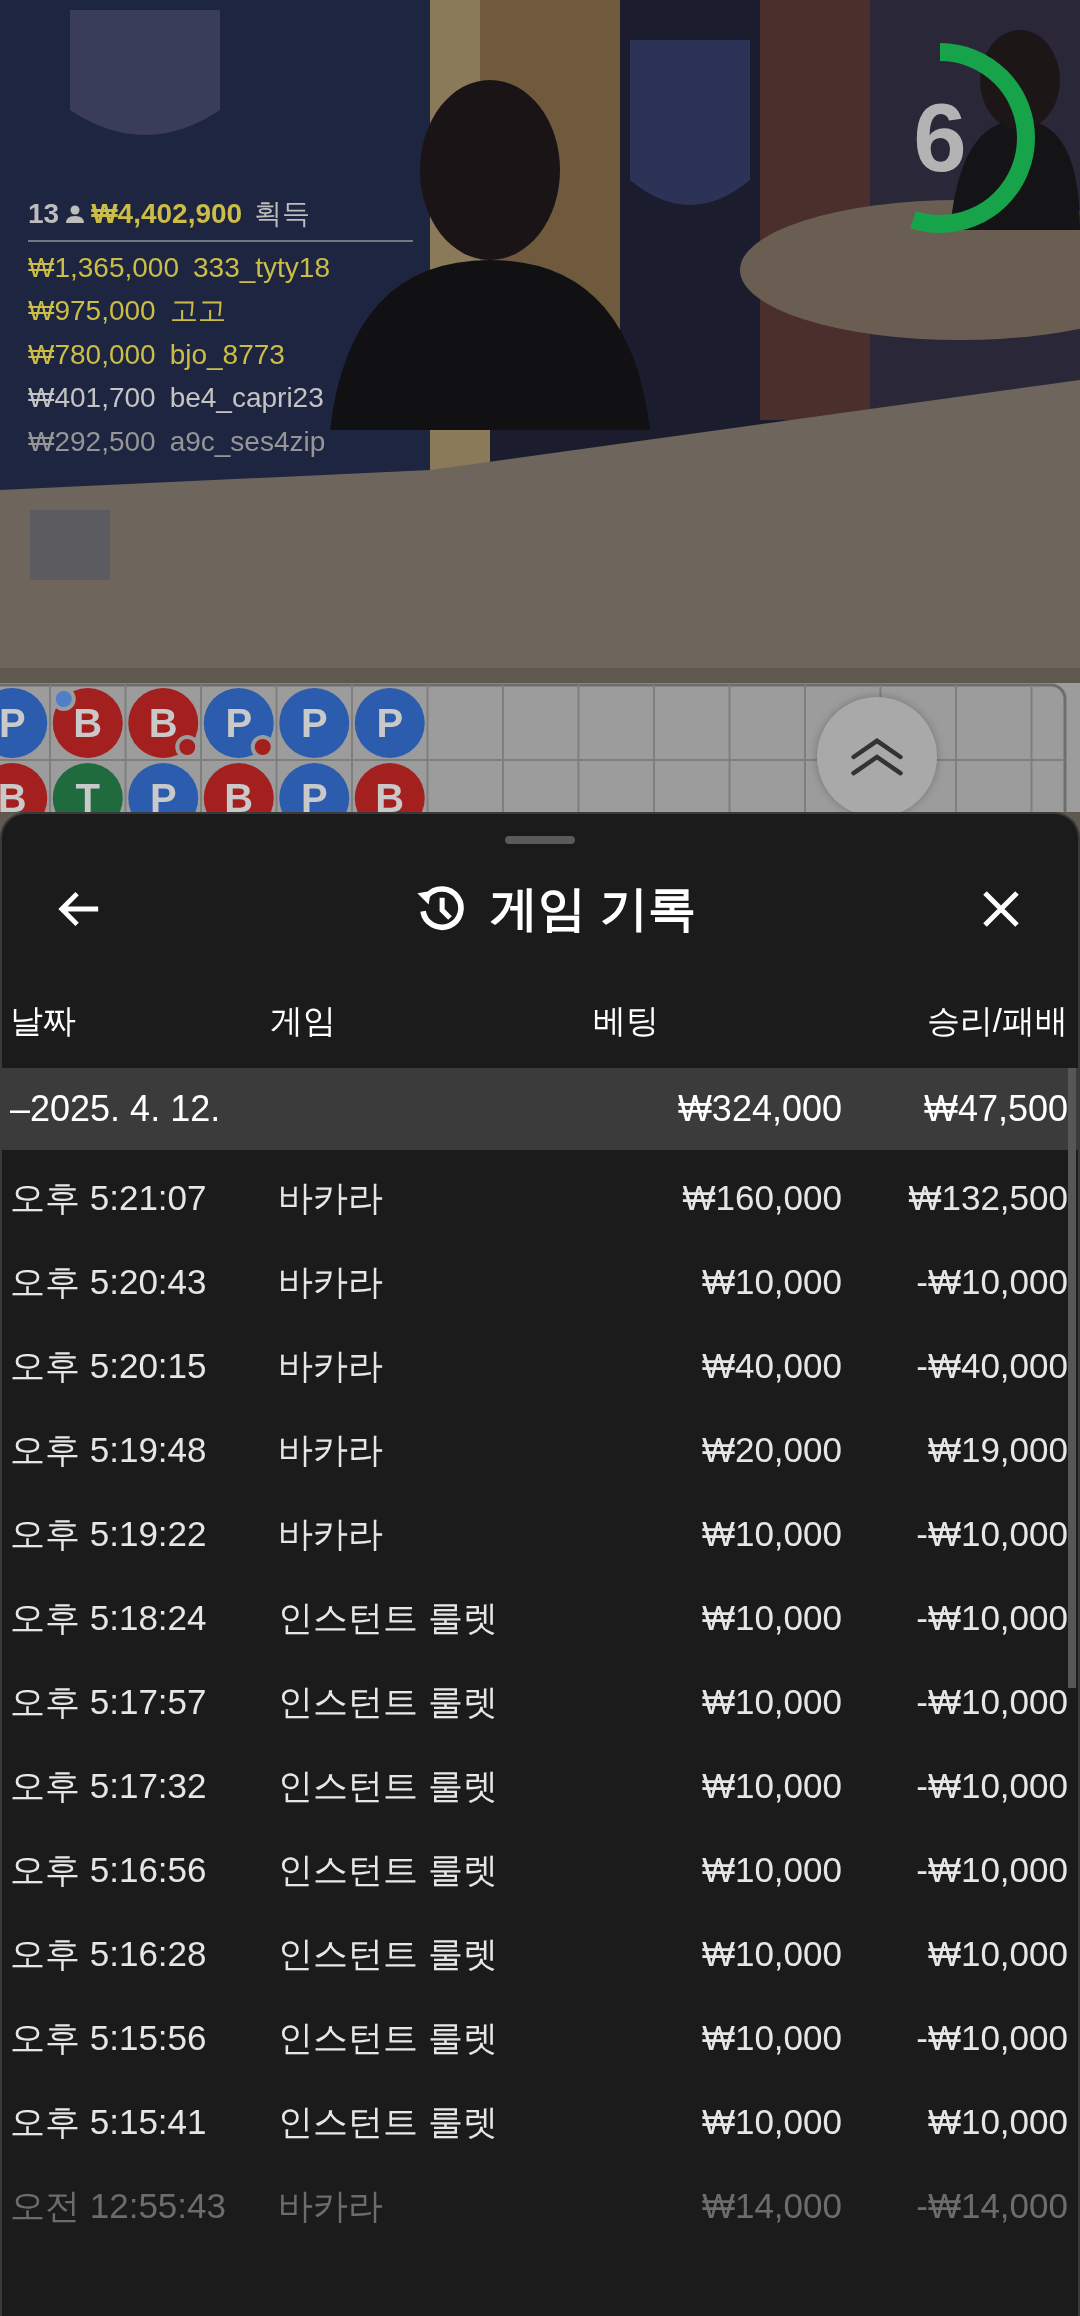  What do you see at coordinates (109, 1953) in the screenshot?
I see `table-cell-text: 오후 5:16:28` at bounding box center [109, 1953].